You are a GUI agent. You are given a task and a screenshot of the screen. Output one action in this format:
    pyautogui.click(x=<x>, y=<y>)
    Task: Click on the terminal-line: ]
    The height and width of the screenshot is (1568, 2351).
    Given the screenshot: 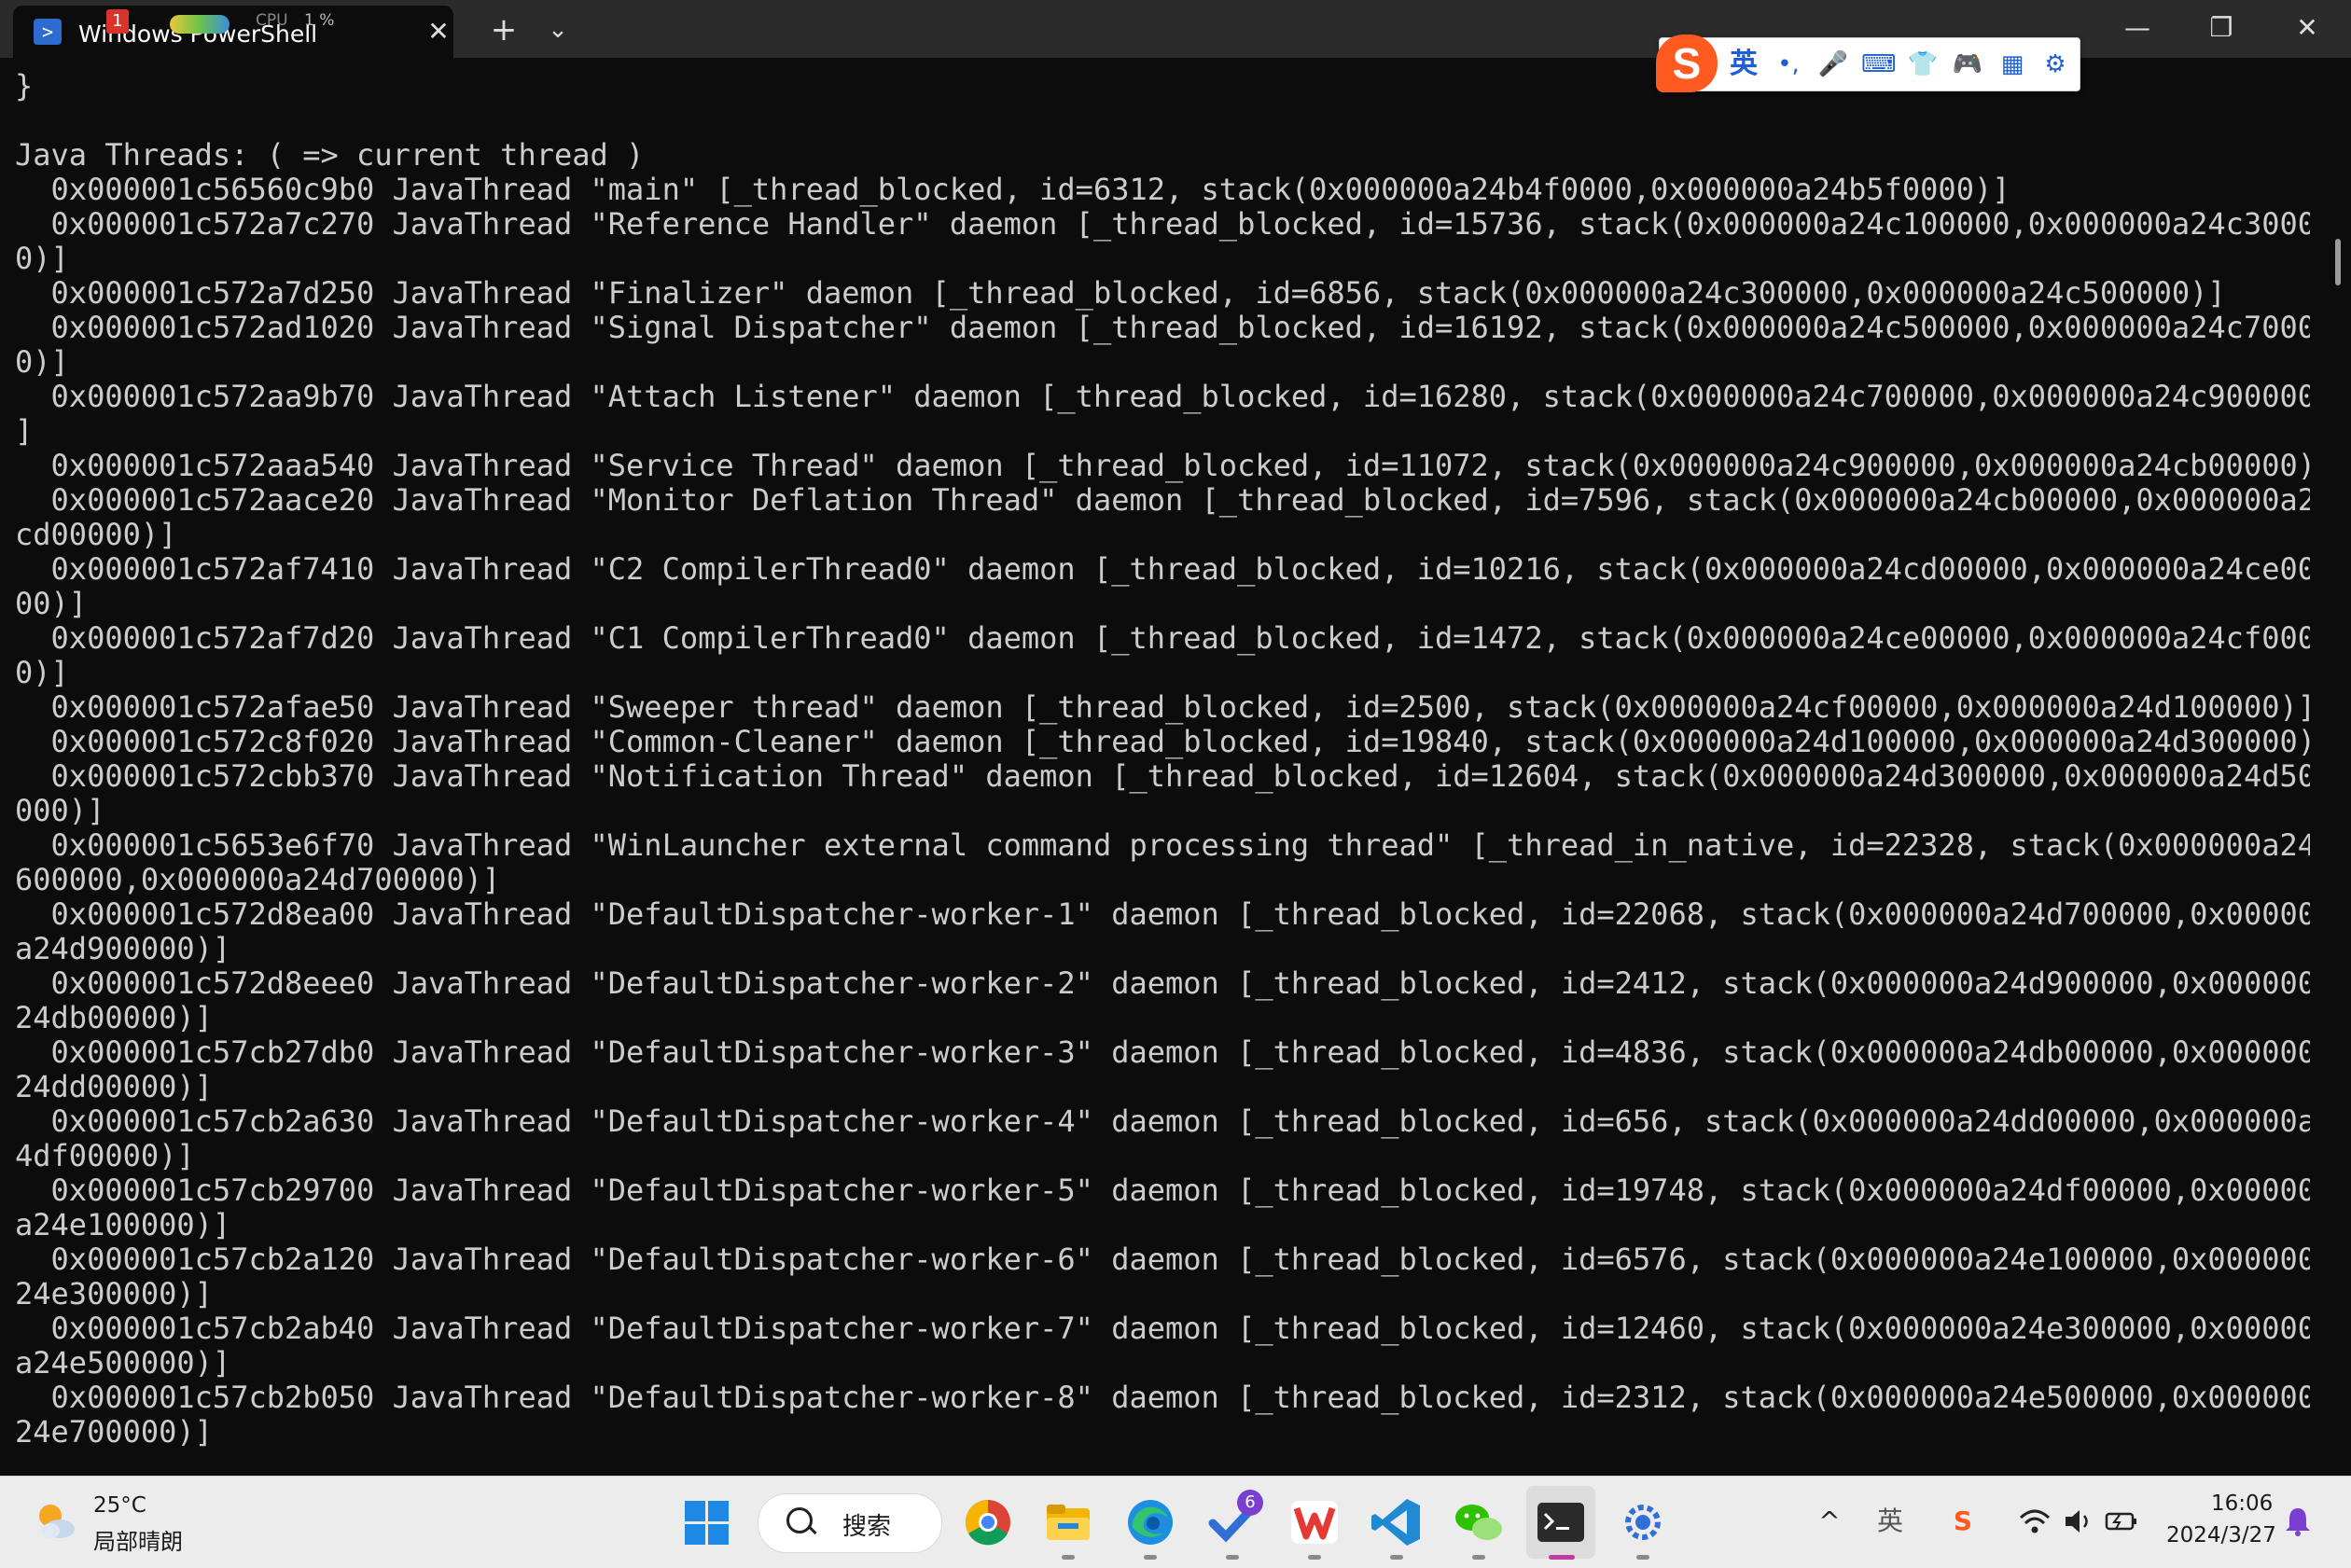 What is the action you would take?
    pyautogui.click(x=24, y=431)
    